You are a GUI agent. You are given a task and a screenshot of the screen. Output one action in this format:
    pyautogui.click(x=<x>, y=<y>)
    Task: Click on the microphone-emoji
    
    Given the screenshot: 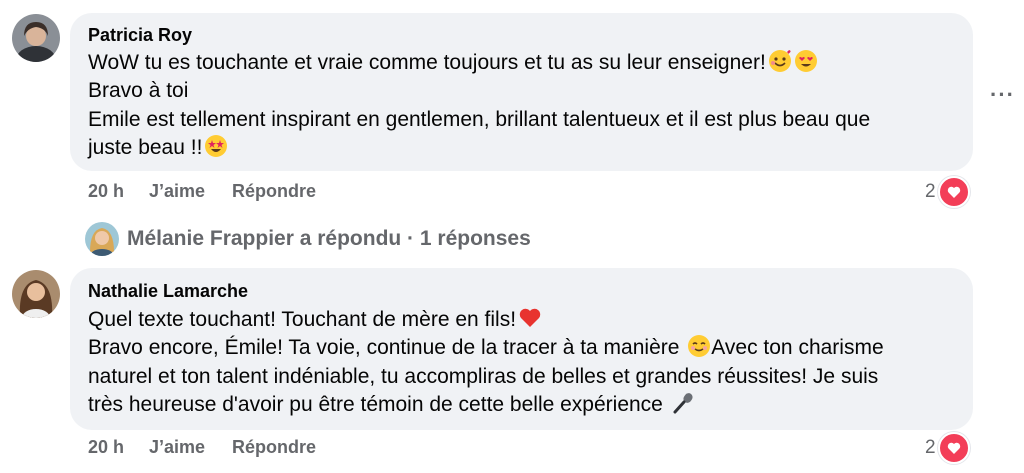 What is the action you would take?
    pyautogui.click(x=683, y=407)
    